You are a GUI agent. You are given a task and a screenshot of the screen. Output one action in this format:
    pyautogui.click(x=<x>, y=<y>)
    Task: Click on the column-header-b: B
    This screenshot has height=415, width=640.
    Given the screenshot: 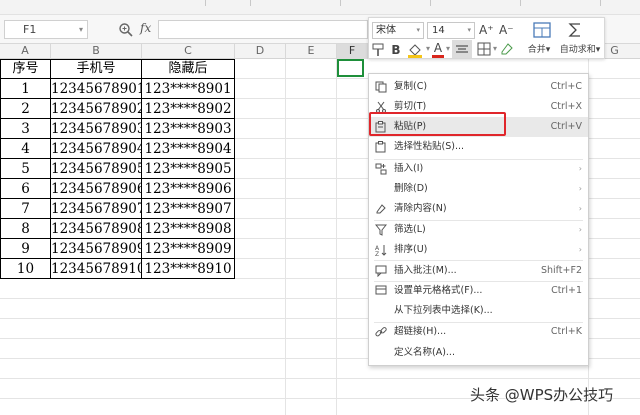 What is the action you would take?
    pyautogui.click(x=96, y=51)
    